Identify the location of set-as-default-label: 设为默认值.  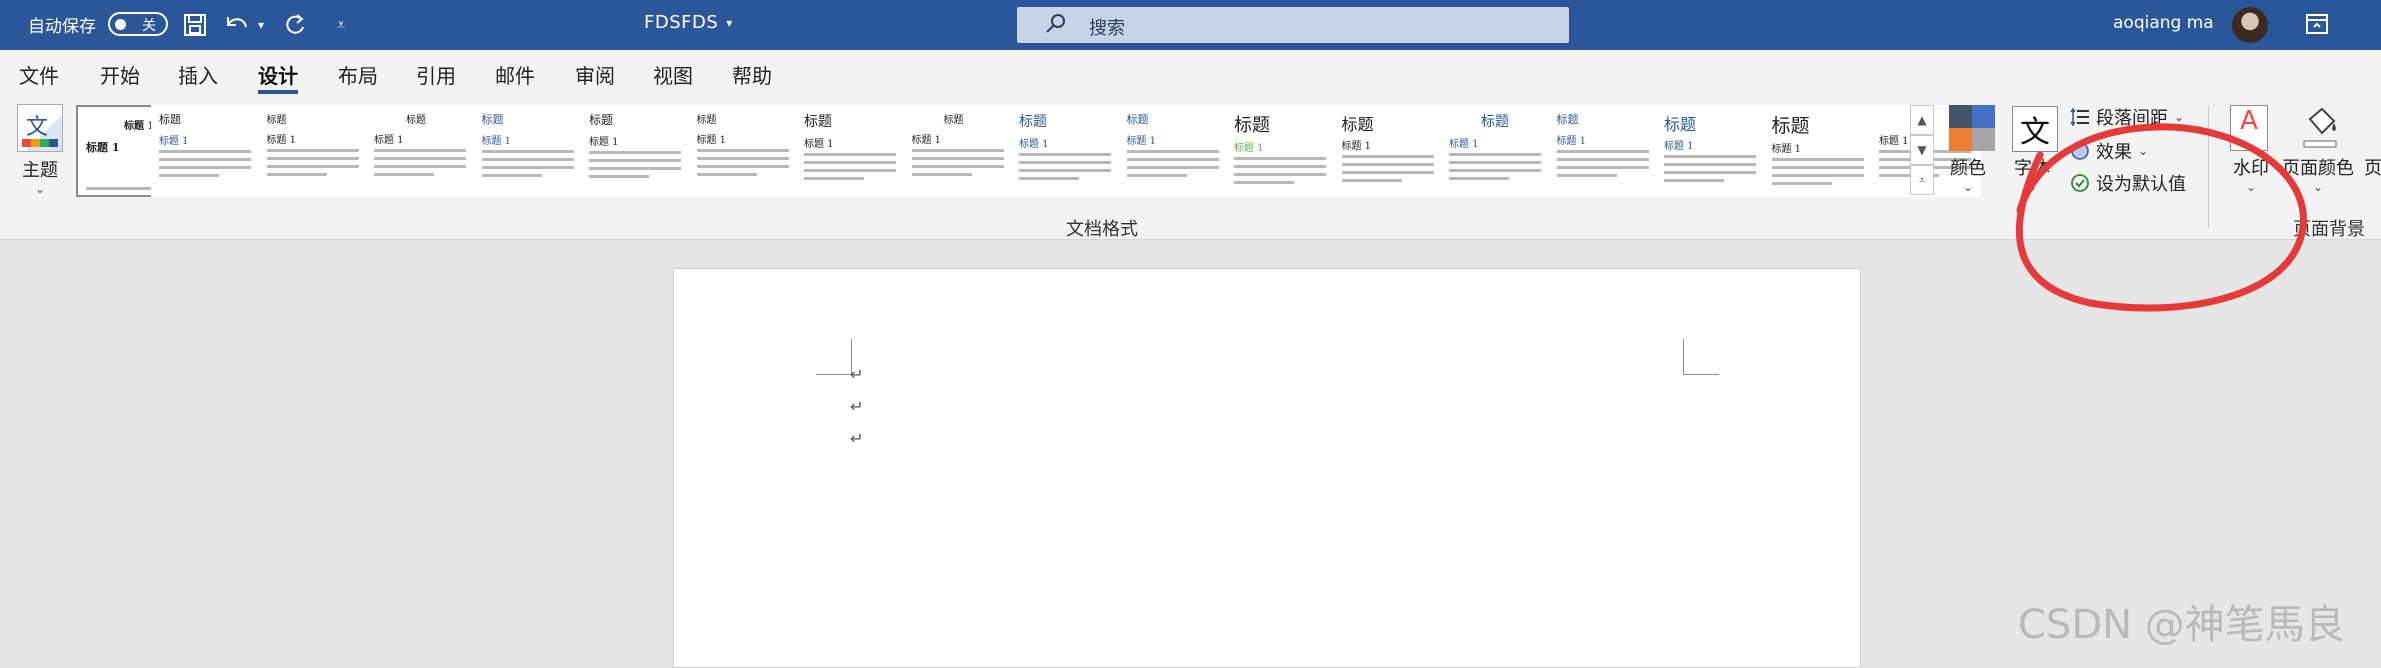
(2141, 184).